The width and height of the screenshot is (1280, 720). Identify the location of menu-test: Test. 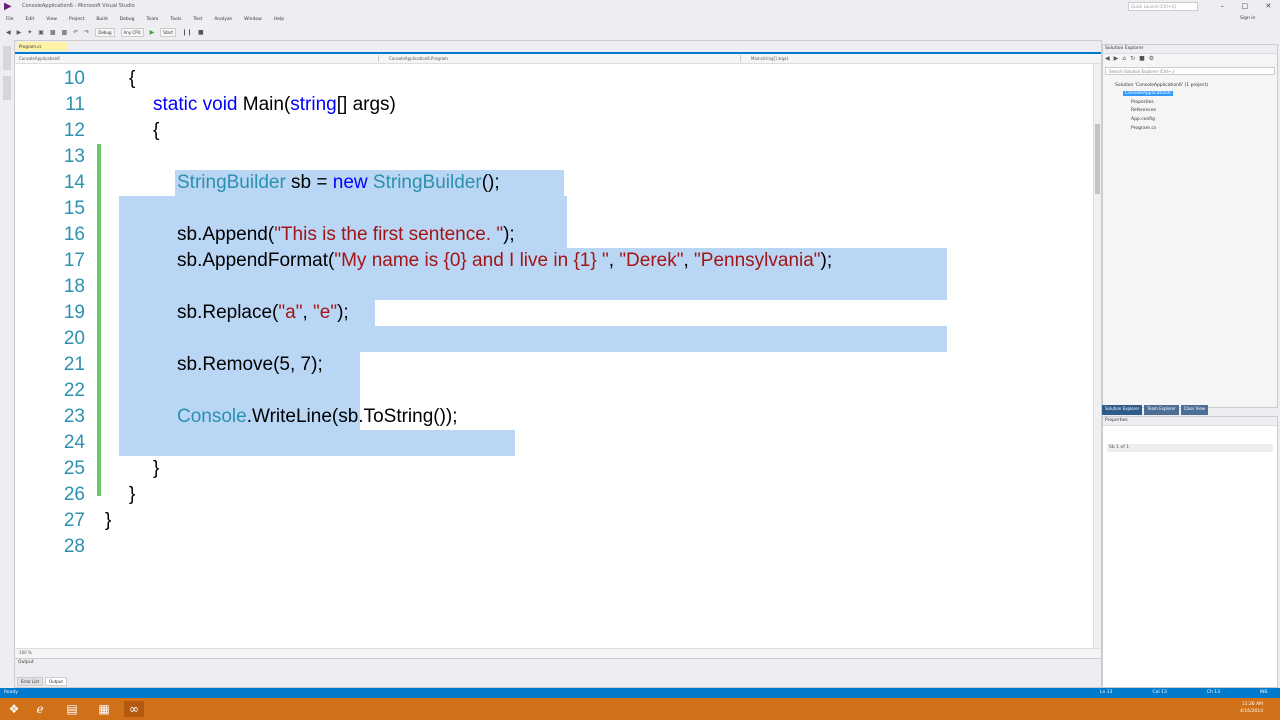
(197, 20).